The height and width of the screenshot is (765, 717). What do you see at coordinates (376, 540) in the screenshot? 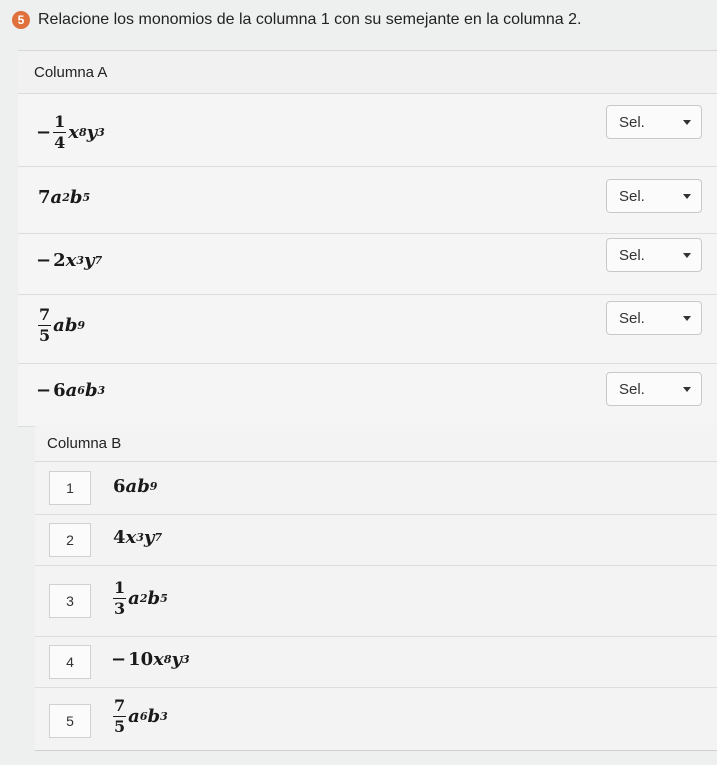
I see `column-b-row: 2 4 x3y7` at bounding box center [376, 540].